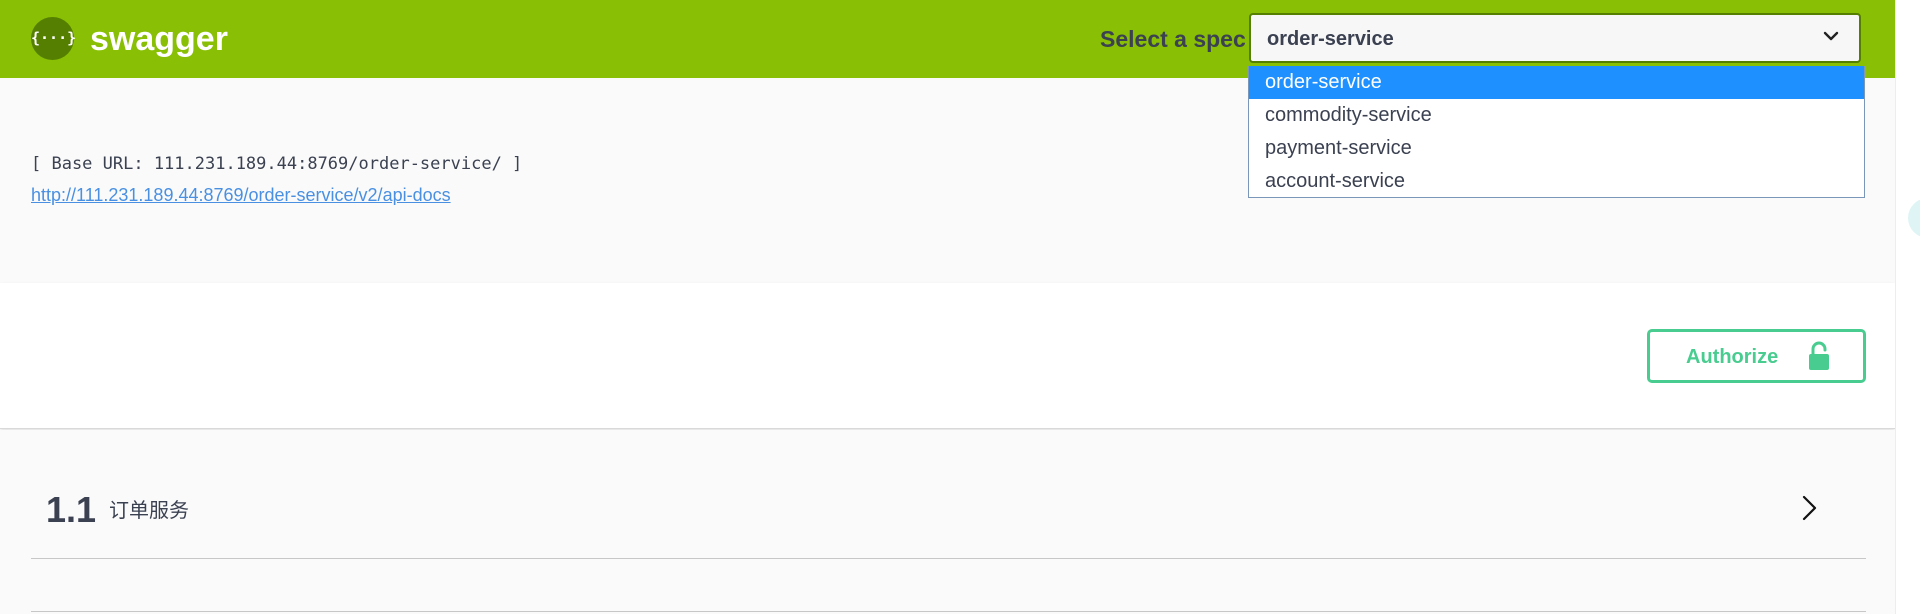  I want to click on spec-select: order-service, so click(1555, 38).